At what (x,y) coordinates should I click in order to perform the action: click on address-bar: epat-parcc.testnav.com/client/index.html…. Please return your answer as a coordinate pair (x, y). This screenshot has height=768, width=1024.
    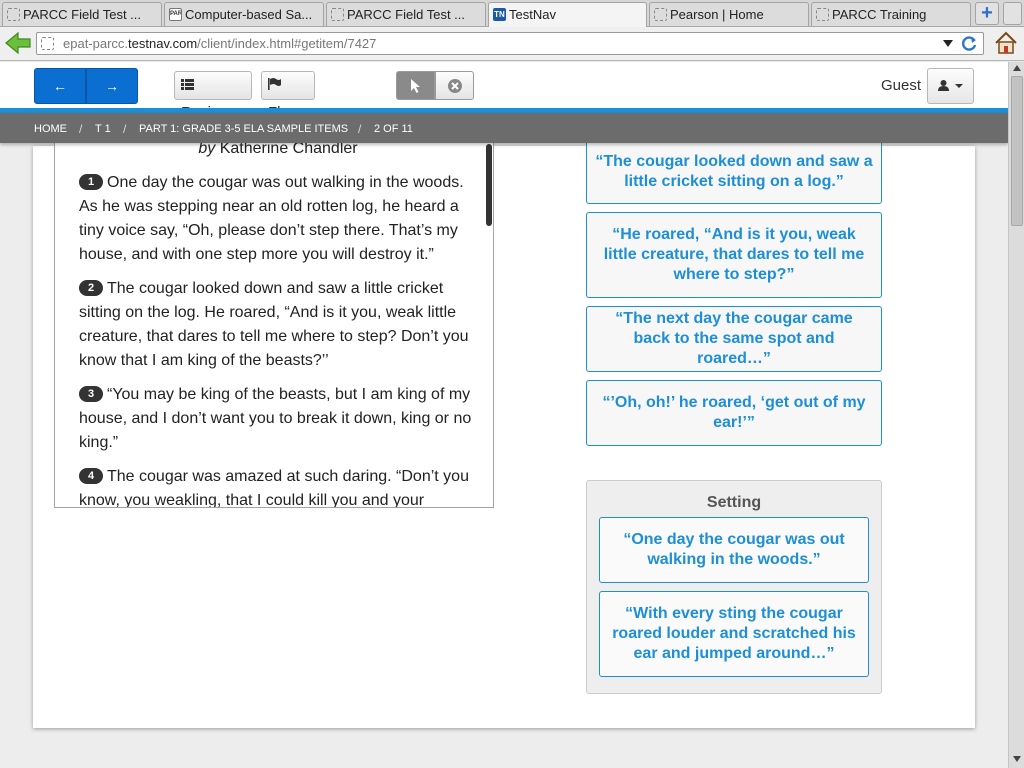
    Looking at the image, I should click on (510, 43).